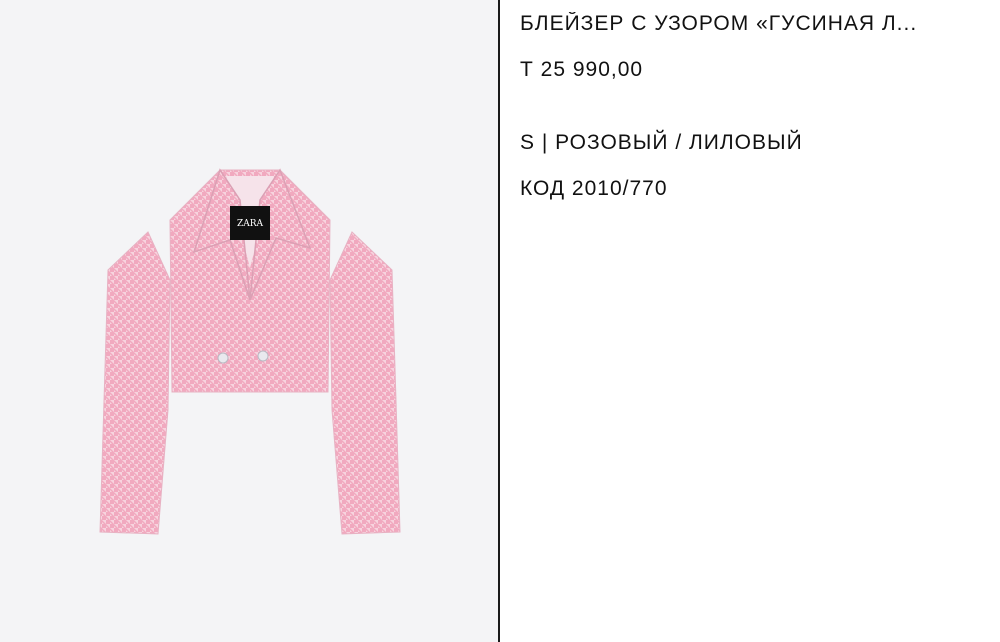 The height and width of the screenshot is (642, 1000). What do you see at coordinates (582, 69) in the screenshot?
I see `product-price: Т 25 990,00` at bounding box center [582, 69].